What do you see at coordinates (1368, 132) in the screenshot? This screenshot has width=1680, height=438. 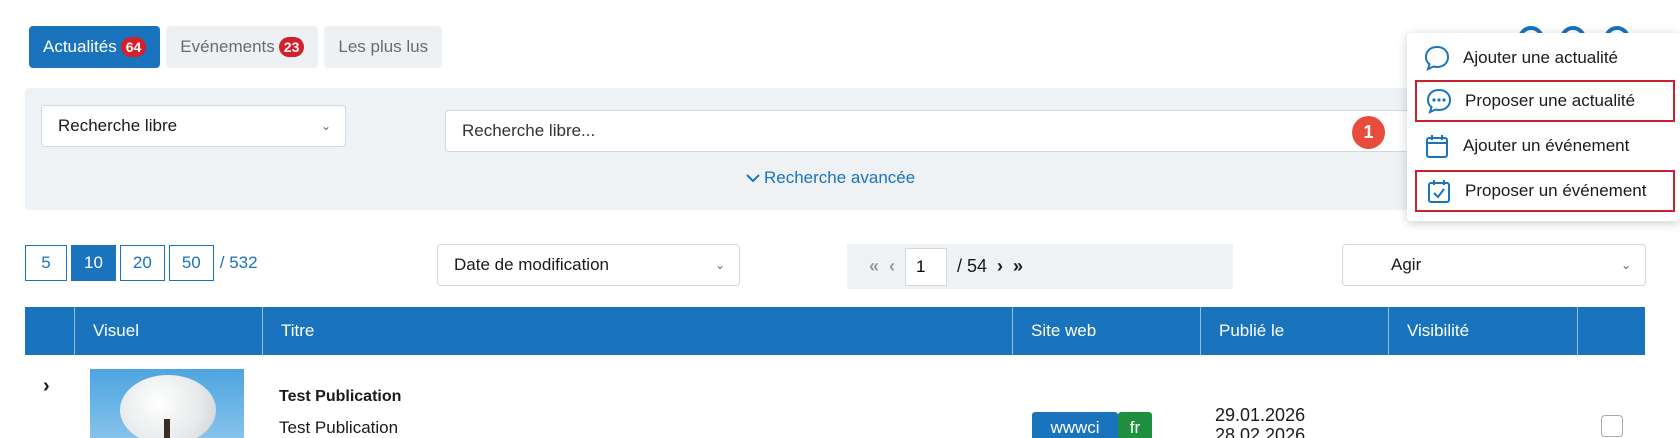 I see `annotation-badge: 1` at bounding box center [1368, 132].